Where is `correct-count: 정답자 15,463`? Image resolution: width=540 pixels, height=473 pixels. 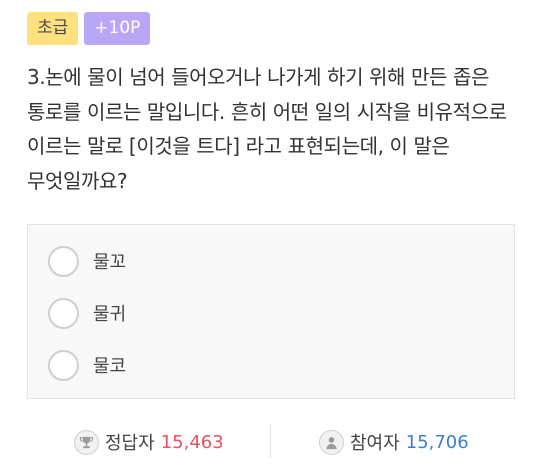 correct-count: 정답자 15,463 is located at coordinates (149, 442).